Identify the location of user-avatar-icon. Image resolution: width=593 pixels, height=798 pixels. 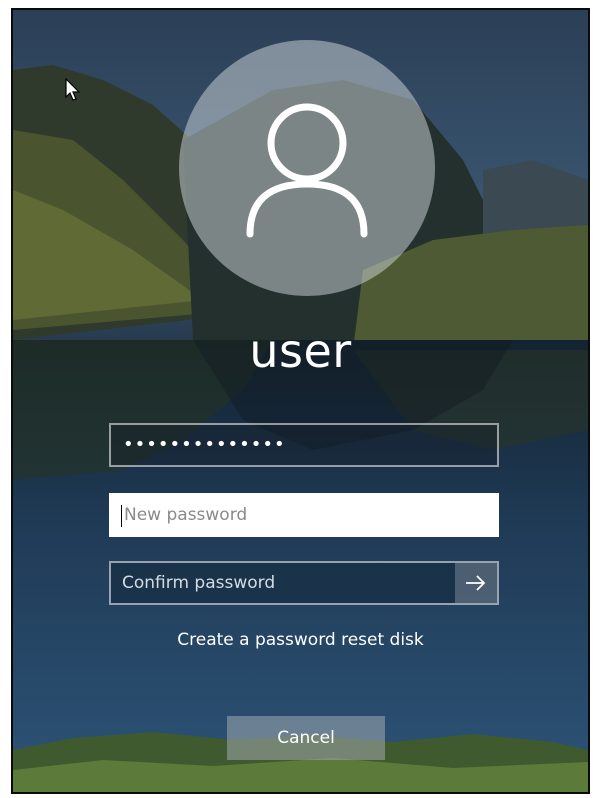
(307, 170).